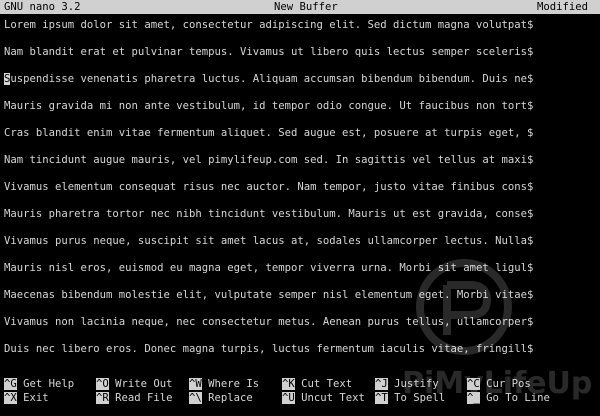 The height and width of the screenshot is (416, 600). I want to click on modified-status: Modified, so click(563, 7).